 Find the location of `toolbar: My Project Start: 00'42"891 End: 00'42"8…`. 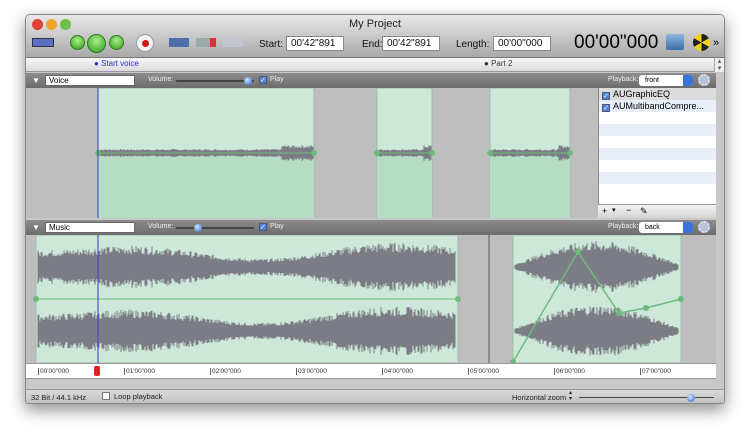

toolbar: My Project Start: 00'42"891 End: 00'42"8… is located at coordinates (375, 36).